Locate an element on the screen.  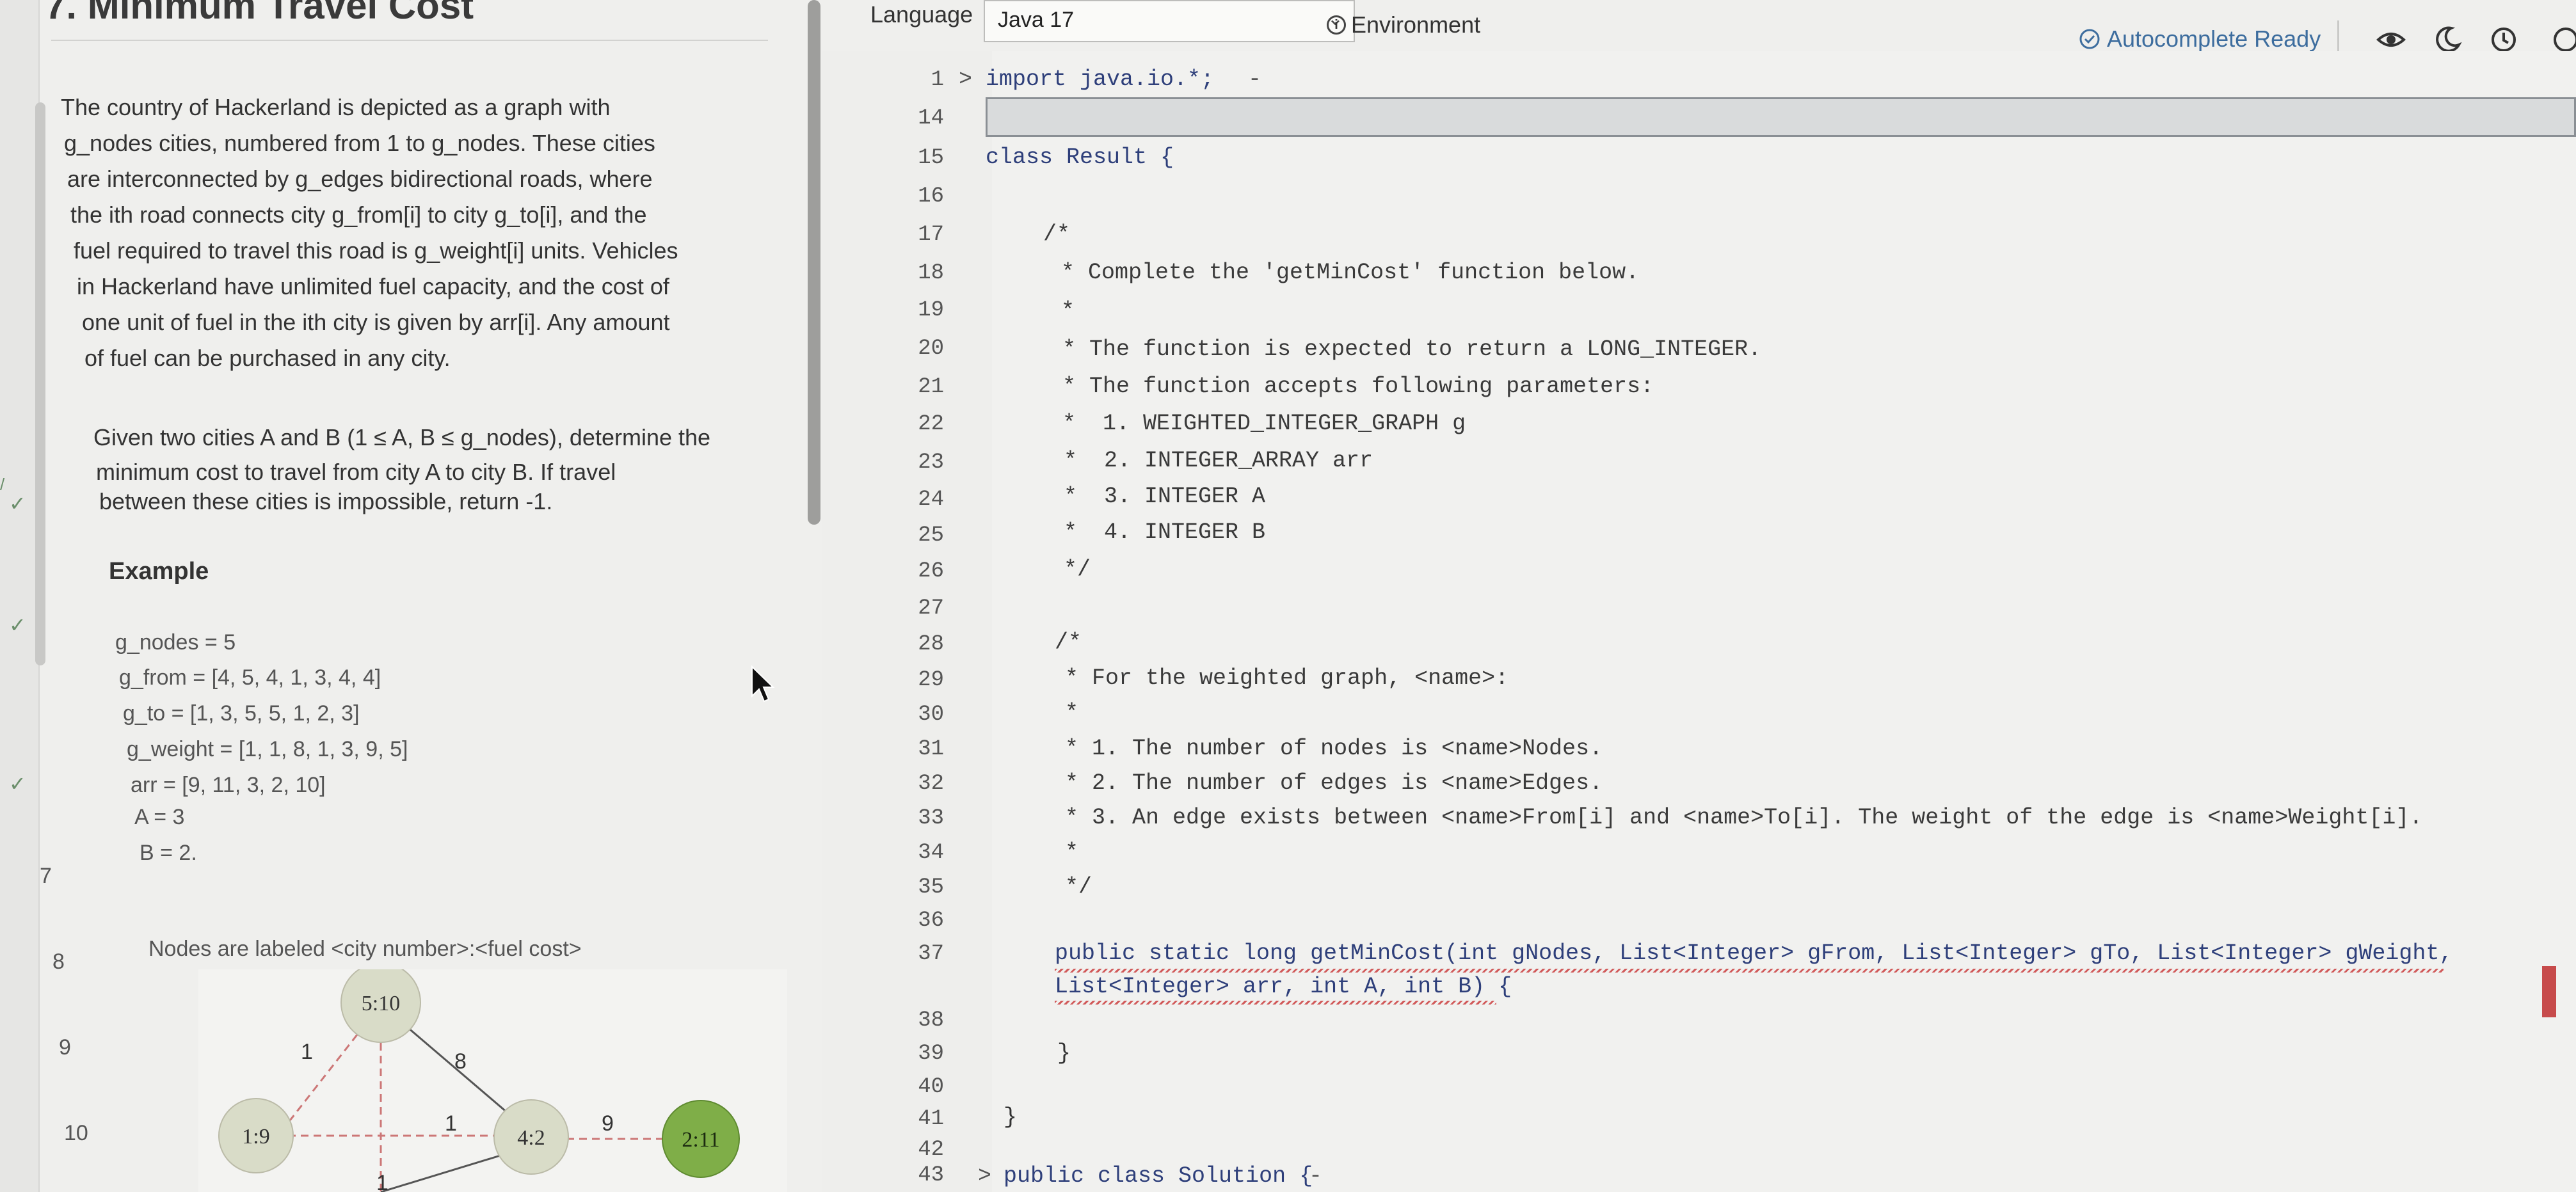
description-line: of fuel can be purchased in any city. is located at coordinates (267, 358).